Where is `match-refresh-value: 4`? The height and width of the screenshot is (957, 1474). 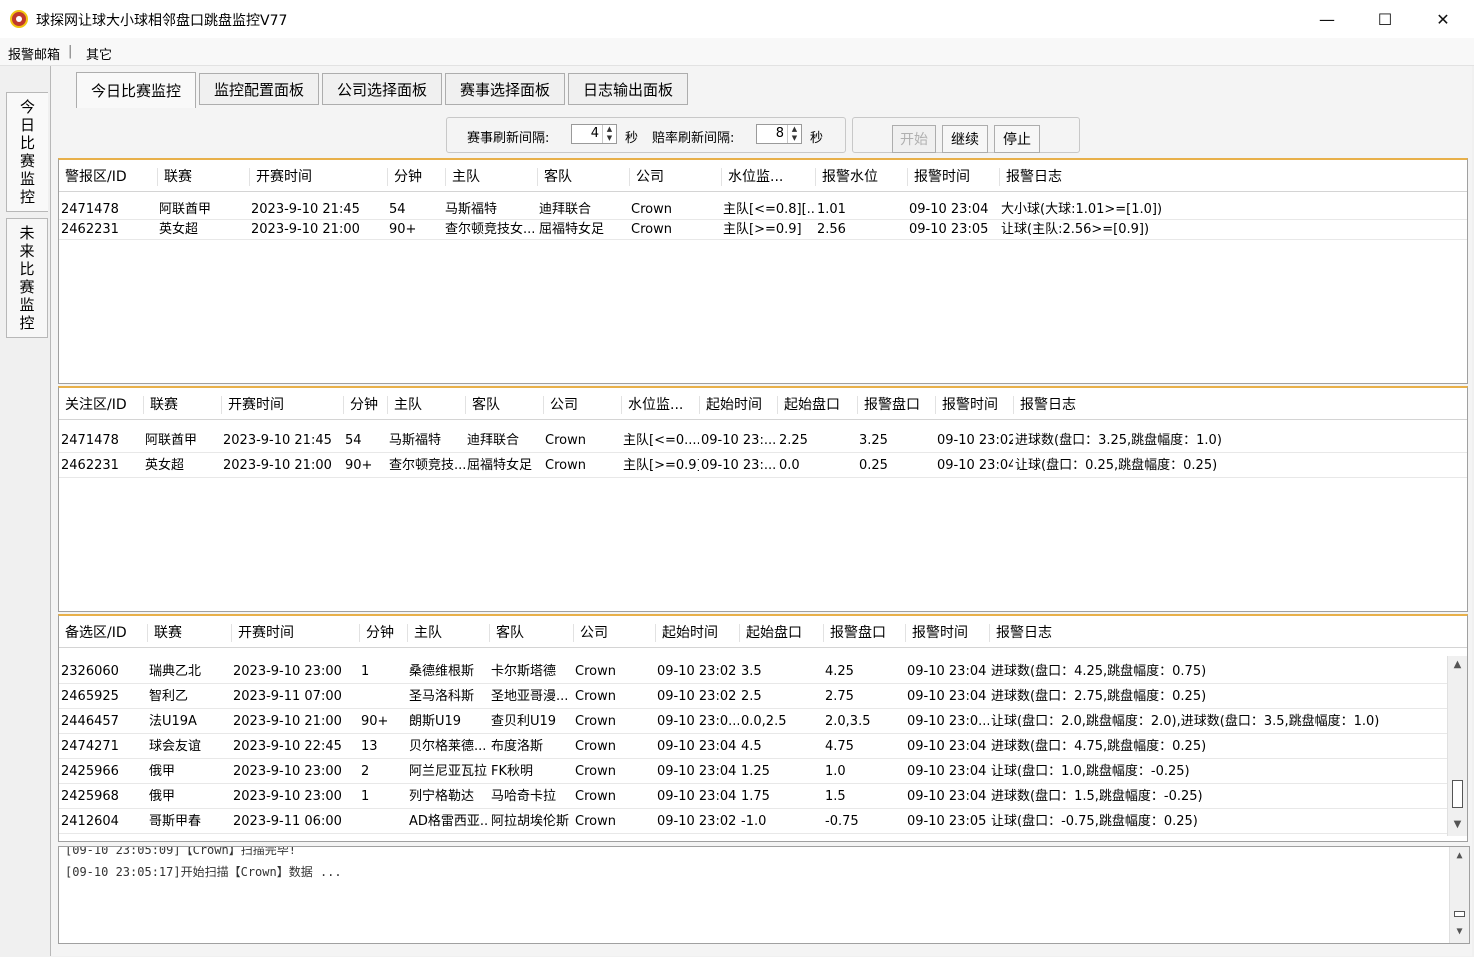 match-refresh-value: 4 is located at coordinates (594, 133).